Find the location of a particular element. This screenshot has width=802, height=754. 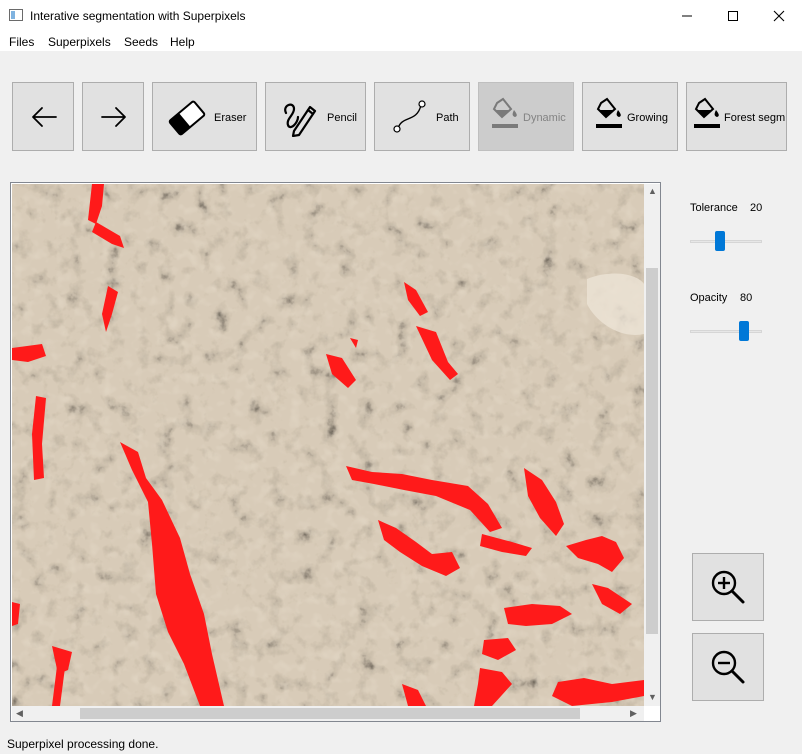

zoom-out-icon is located at coordinates (728, 667).